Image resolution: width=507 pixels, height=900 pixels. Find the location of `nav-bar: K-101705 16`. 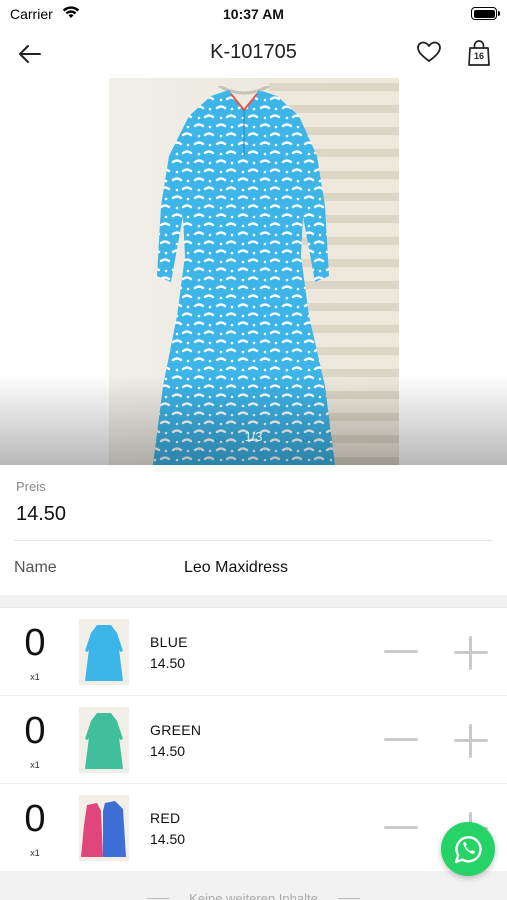

nav-bar: K-101705 16 is located at coordinates (253, 53).